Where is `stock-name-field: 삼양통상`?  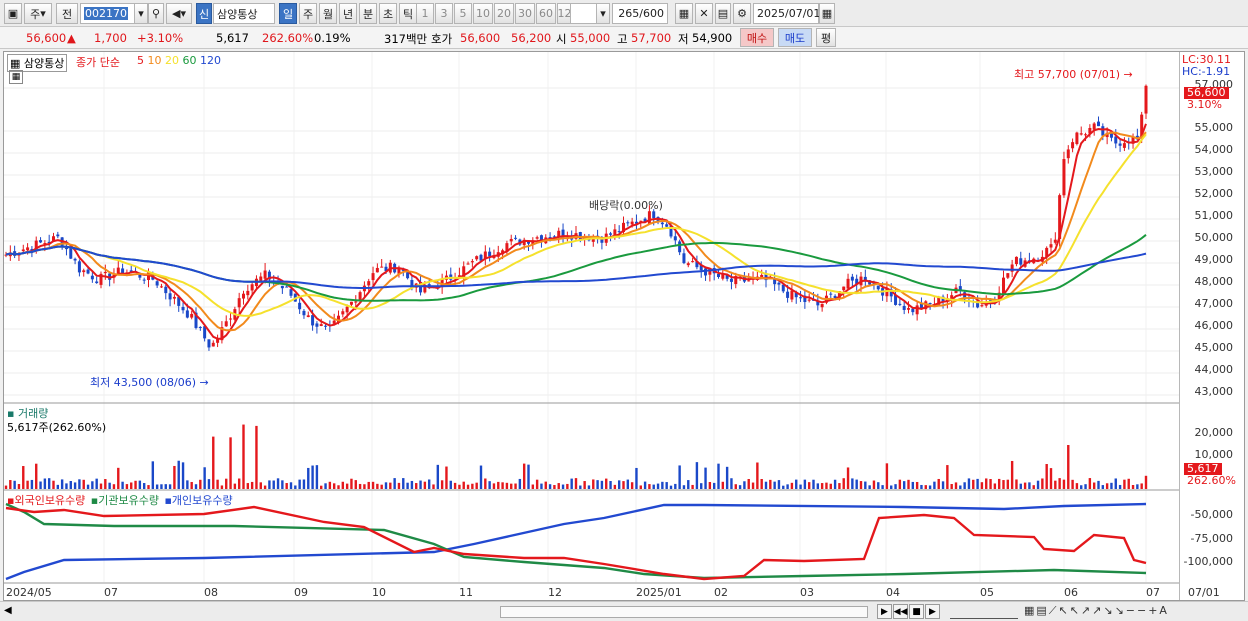
stock-name-field: 삼양통상 is located at coordinates (244, 13).